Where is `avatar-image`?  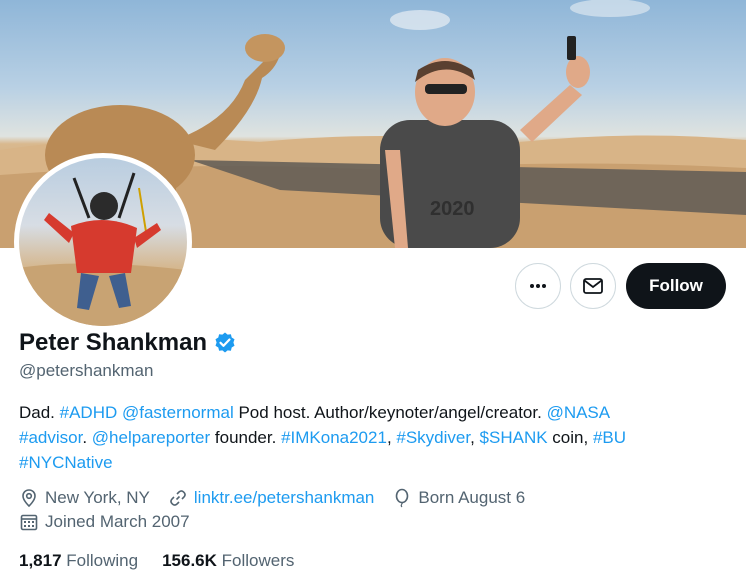
avatar-image is located at coordinates (103, 242).